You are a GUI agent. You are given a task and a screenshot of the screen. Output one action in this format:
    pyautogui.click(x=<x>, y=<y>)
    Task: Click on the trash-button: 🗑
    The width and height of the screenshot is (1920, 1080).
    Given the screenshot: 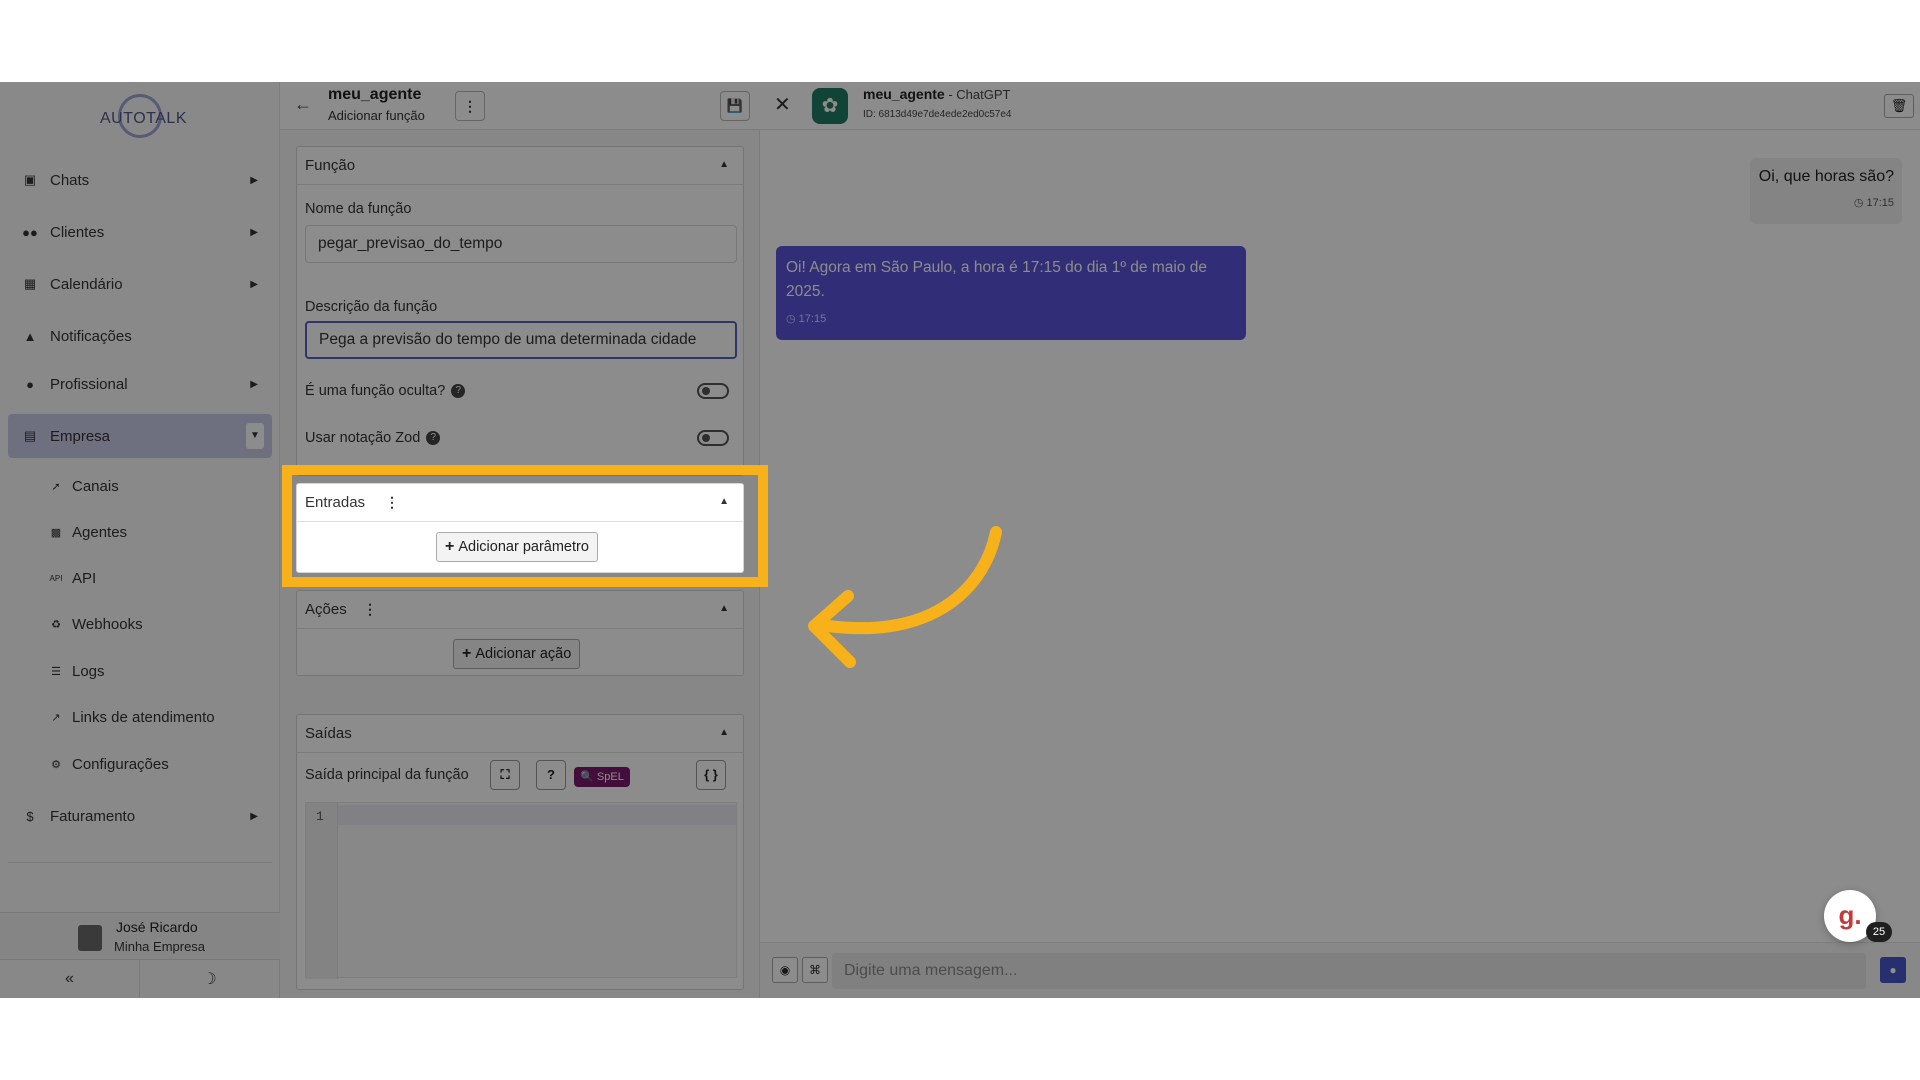 What is the action you would take?
    pyautogui.click(x=1899, y=106)
    